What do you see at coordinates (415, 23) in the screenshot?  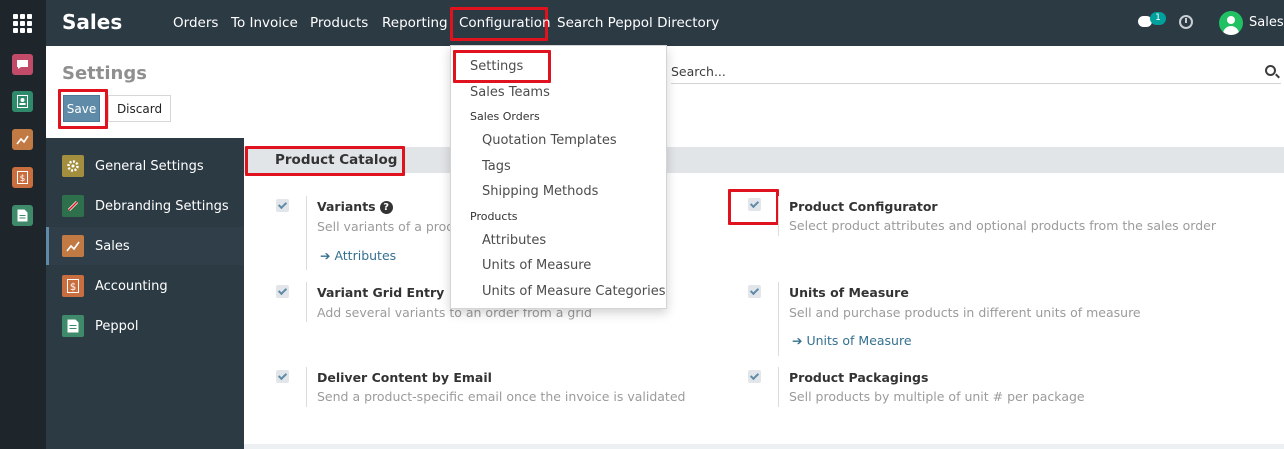 I see `menu-reporting: Reporting` at bounding box center [415, 23].